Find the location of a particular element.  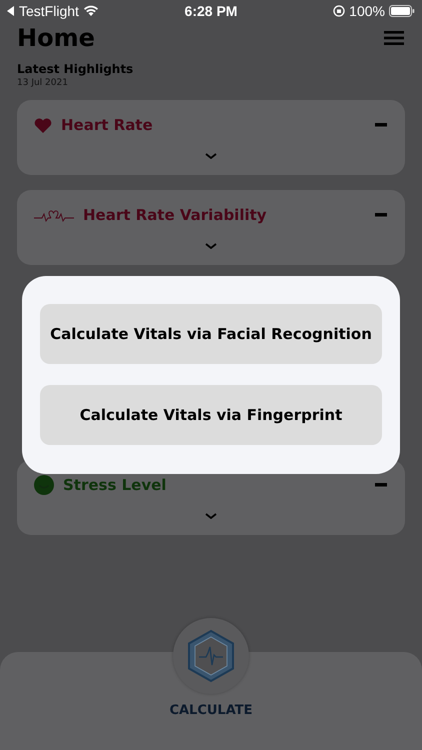

clock-time: 6:28 PM is located at coordinates (211, 11).